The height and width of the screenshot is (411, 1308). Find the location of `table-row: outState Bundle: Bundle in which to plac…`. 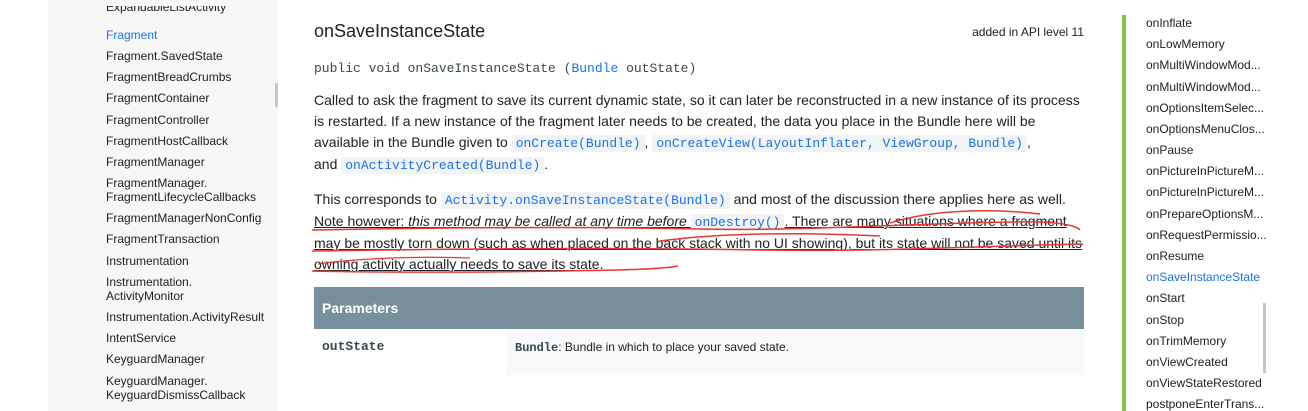

table-row: outState Bundle: Bundle in which to plac… is located at coordinates (699, 352).